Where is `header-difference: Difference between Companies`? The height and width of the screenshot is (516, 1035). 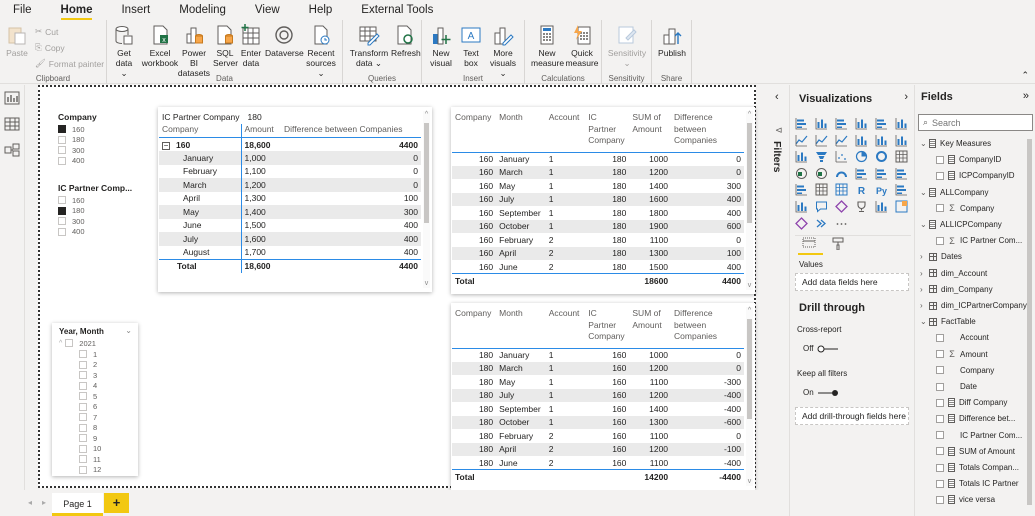
header-difference: Difference between Companies is located at coordinates (351, 131).